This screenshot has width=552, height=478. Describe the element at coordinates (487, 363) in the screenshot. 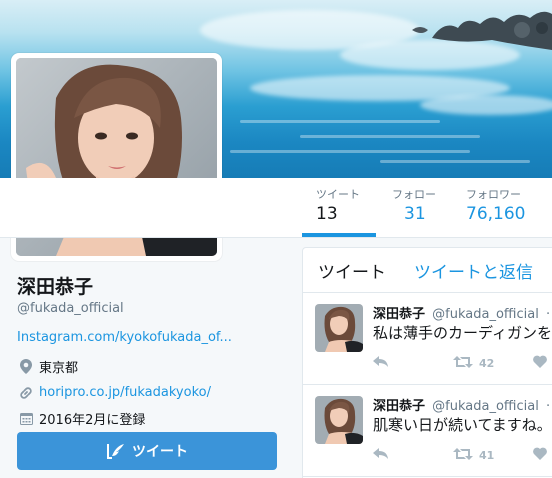

I see `retweet-count: 42` at that location.